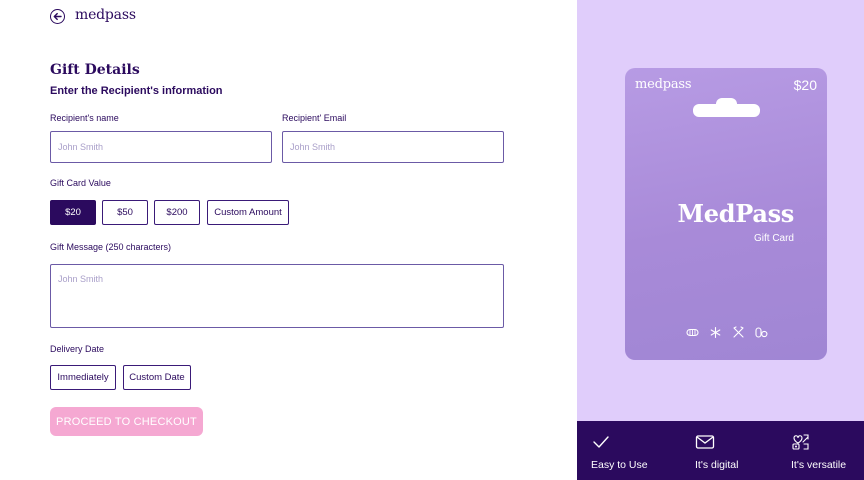 Image resolution: width=864 pixels, height=480 pixels. I want to click on gift-message-label: Gift Message (250 characters), so click(111, 247).